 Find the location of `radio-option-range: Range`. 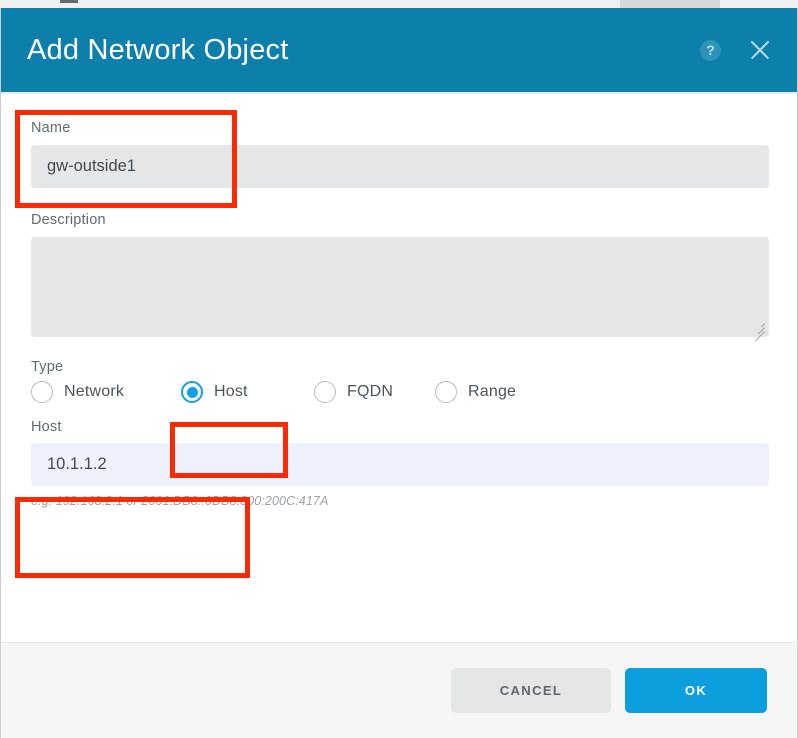

radio-option-range: Range is located at coordinates (475, 392).